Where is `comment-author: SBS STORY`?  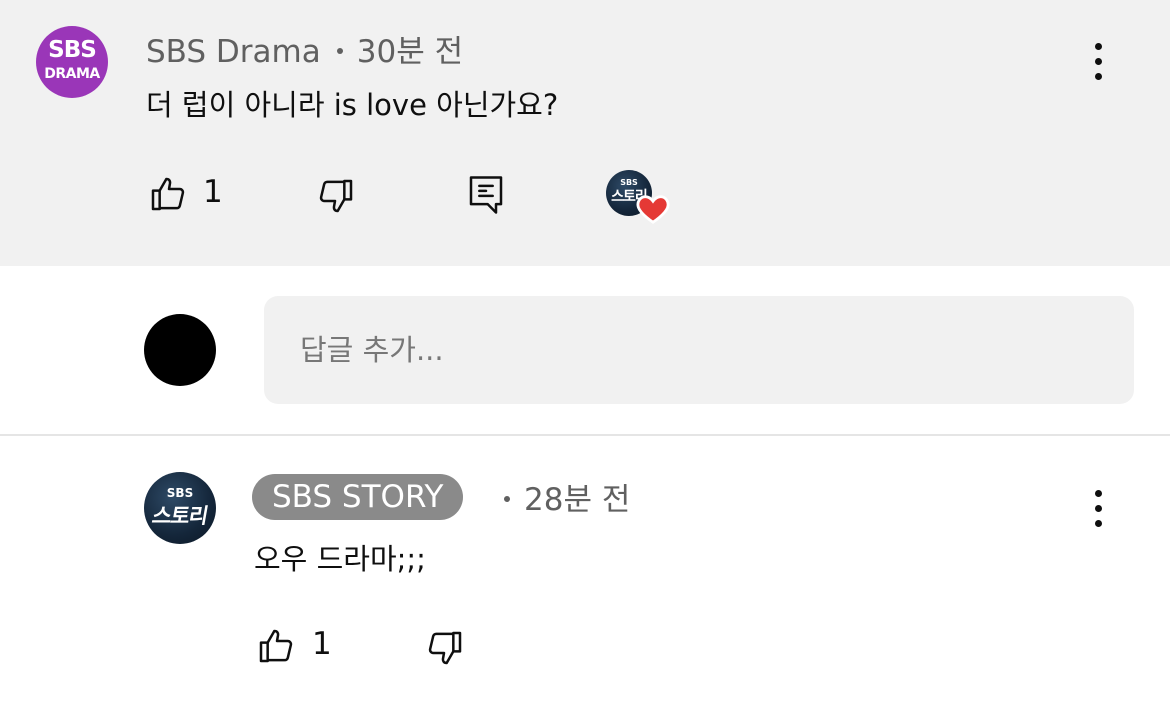 comment-author: SBS STORY is located at coordinates (358, 497).